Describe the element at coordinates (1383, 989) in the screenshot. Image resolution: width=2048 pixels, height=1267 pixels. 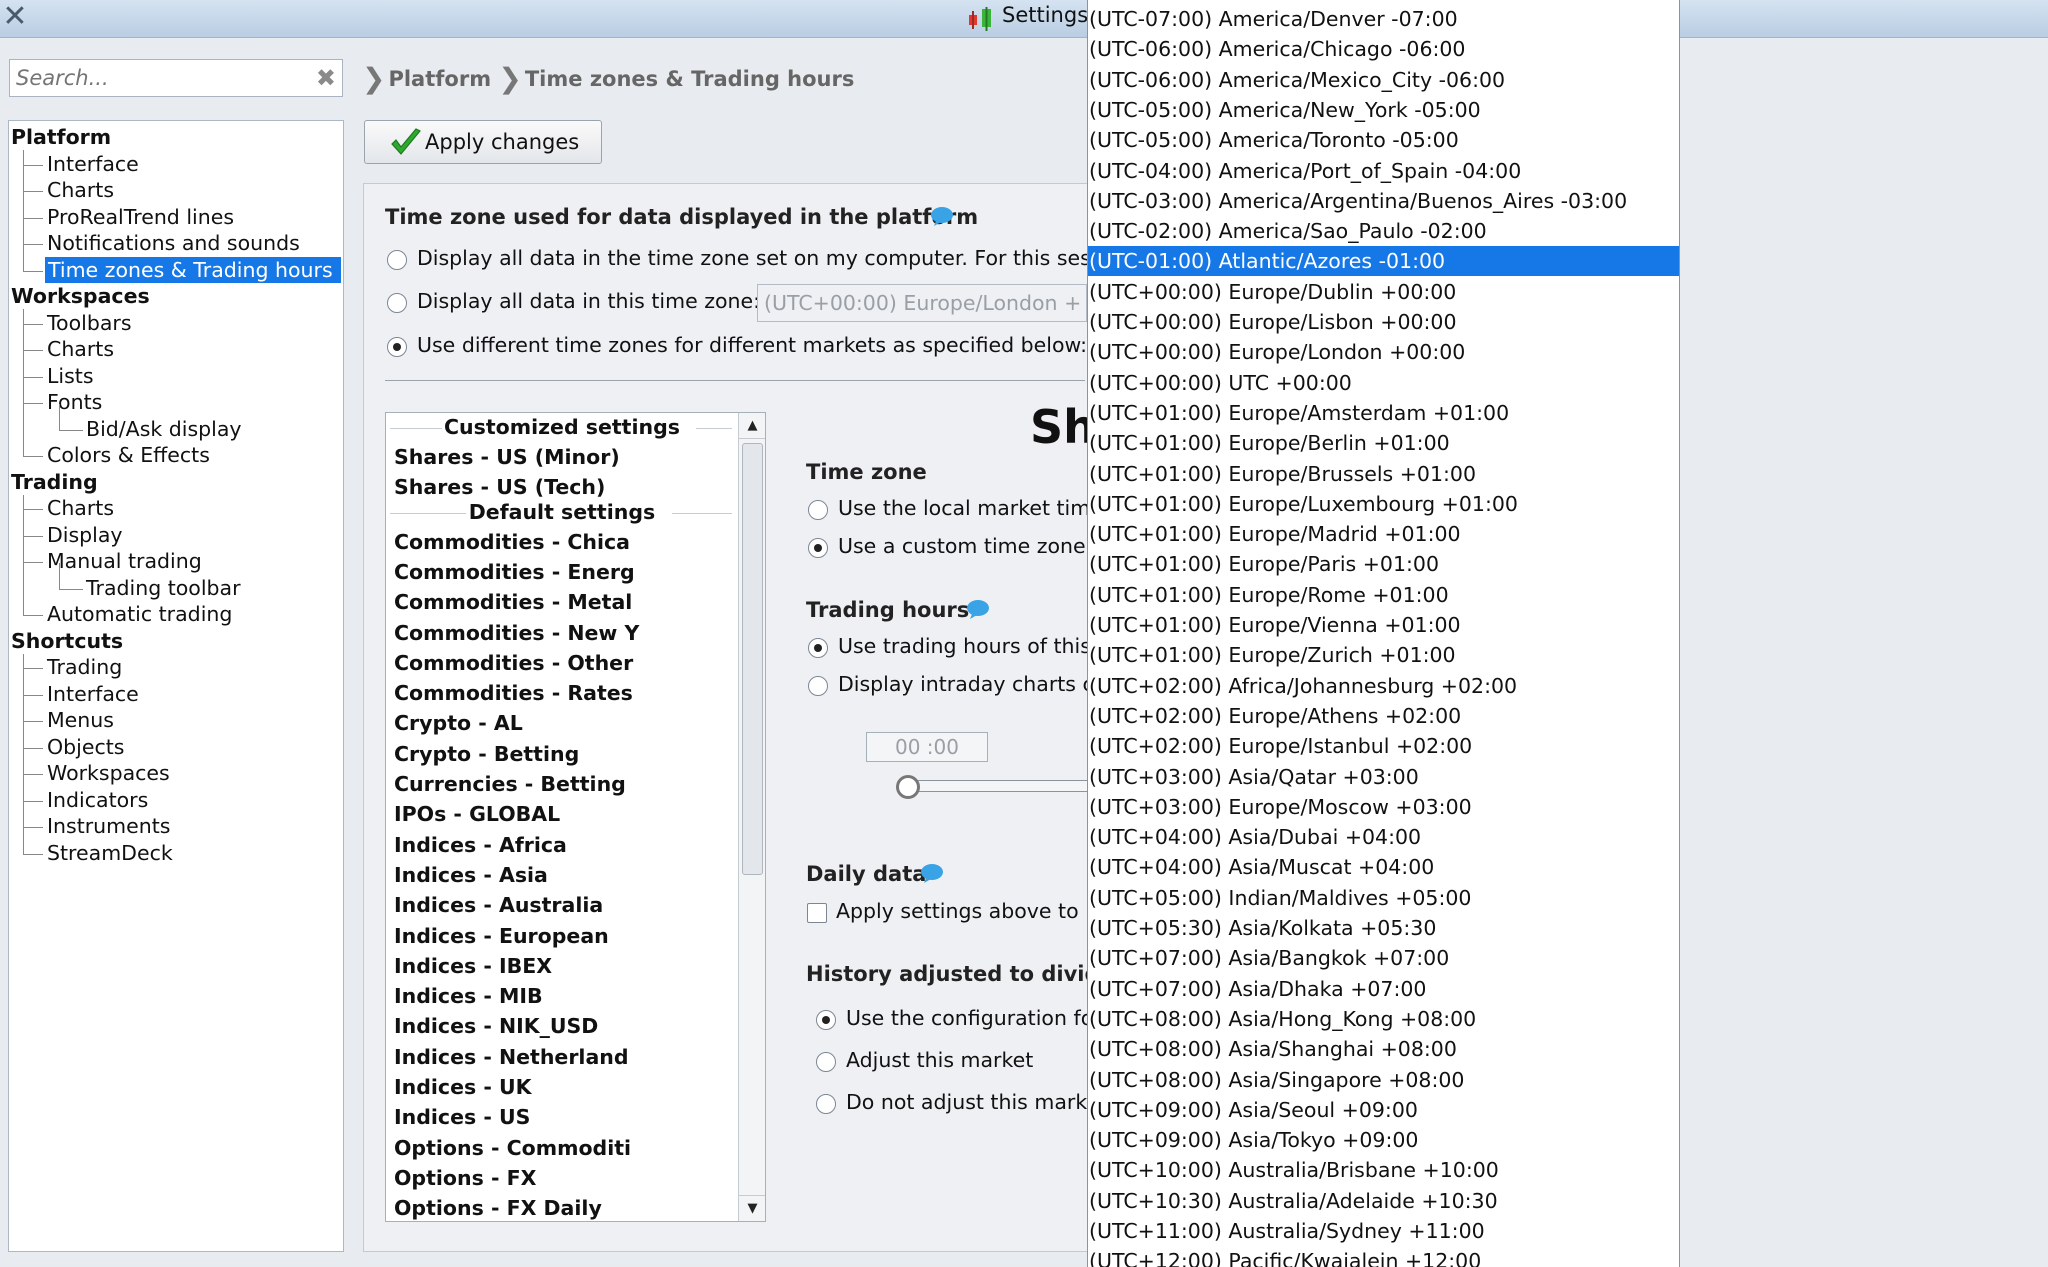
I see `dropdown-option: (UTC+07:00) Asia/Dhaka +07:00` at that location.